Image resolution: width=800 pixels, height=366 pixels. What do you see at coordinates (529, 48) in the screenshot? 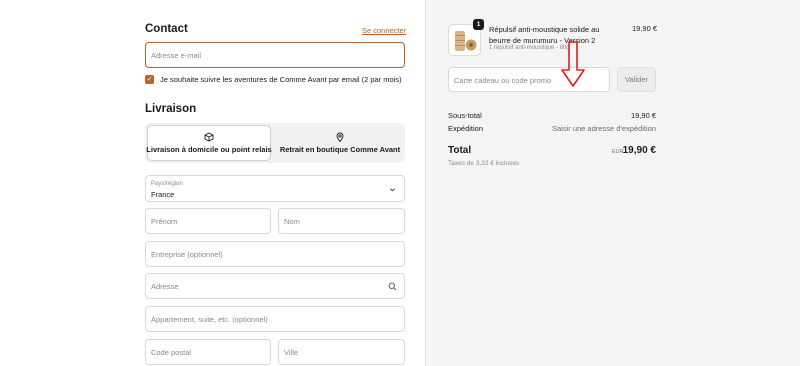
I see `product-variant: 1 répulsif anti-moustique - 80g` at bounding box center [529, 48].